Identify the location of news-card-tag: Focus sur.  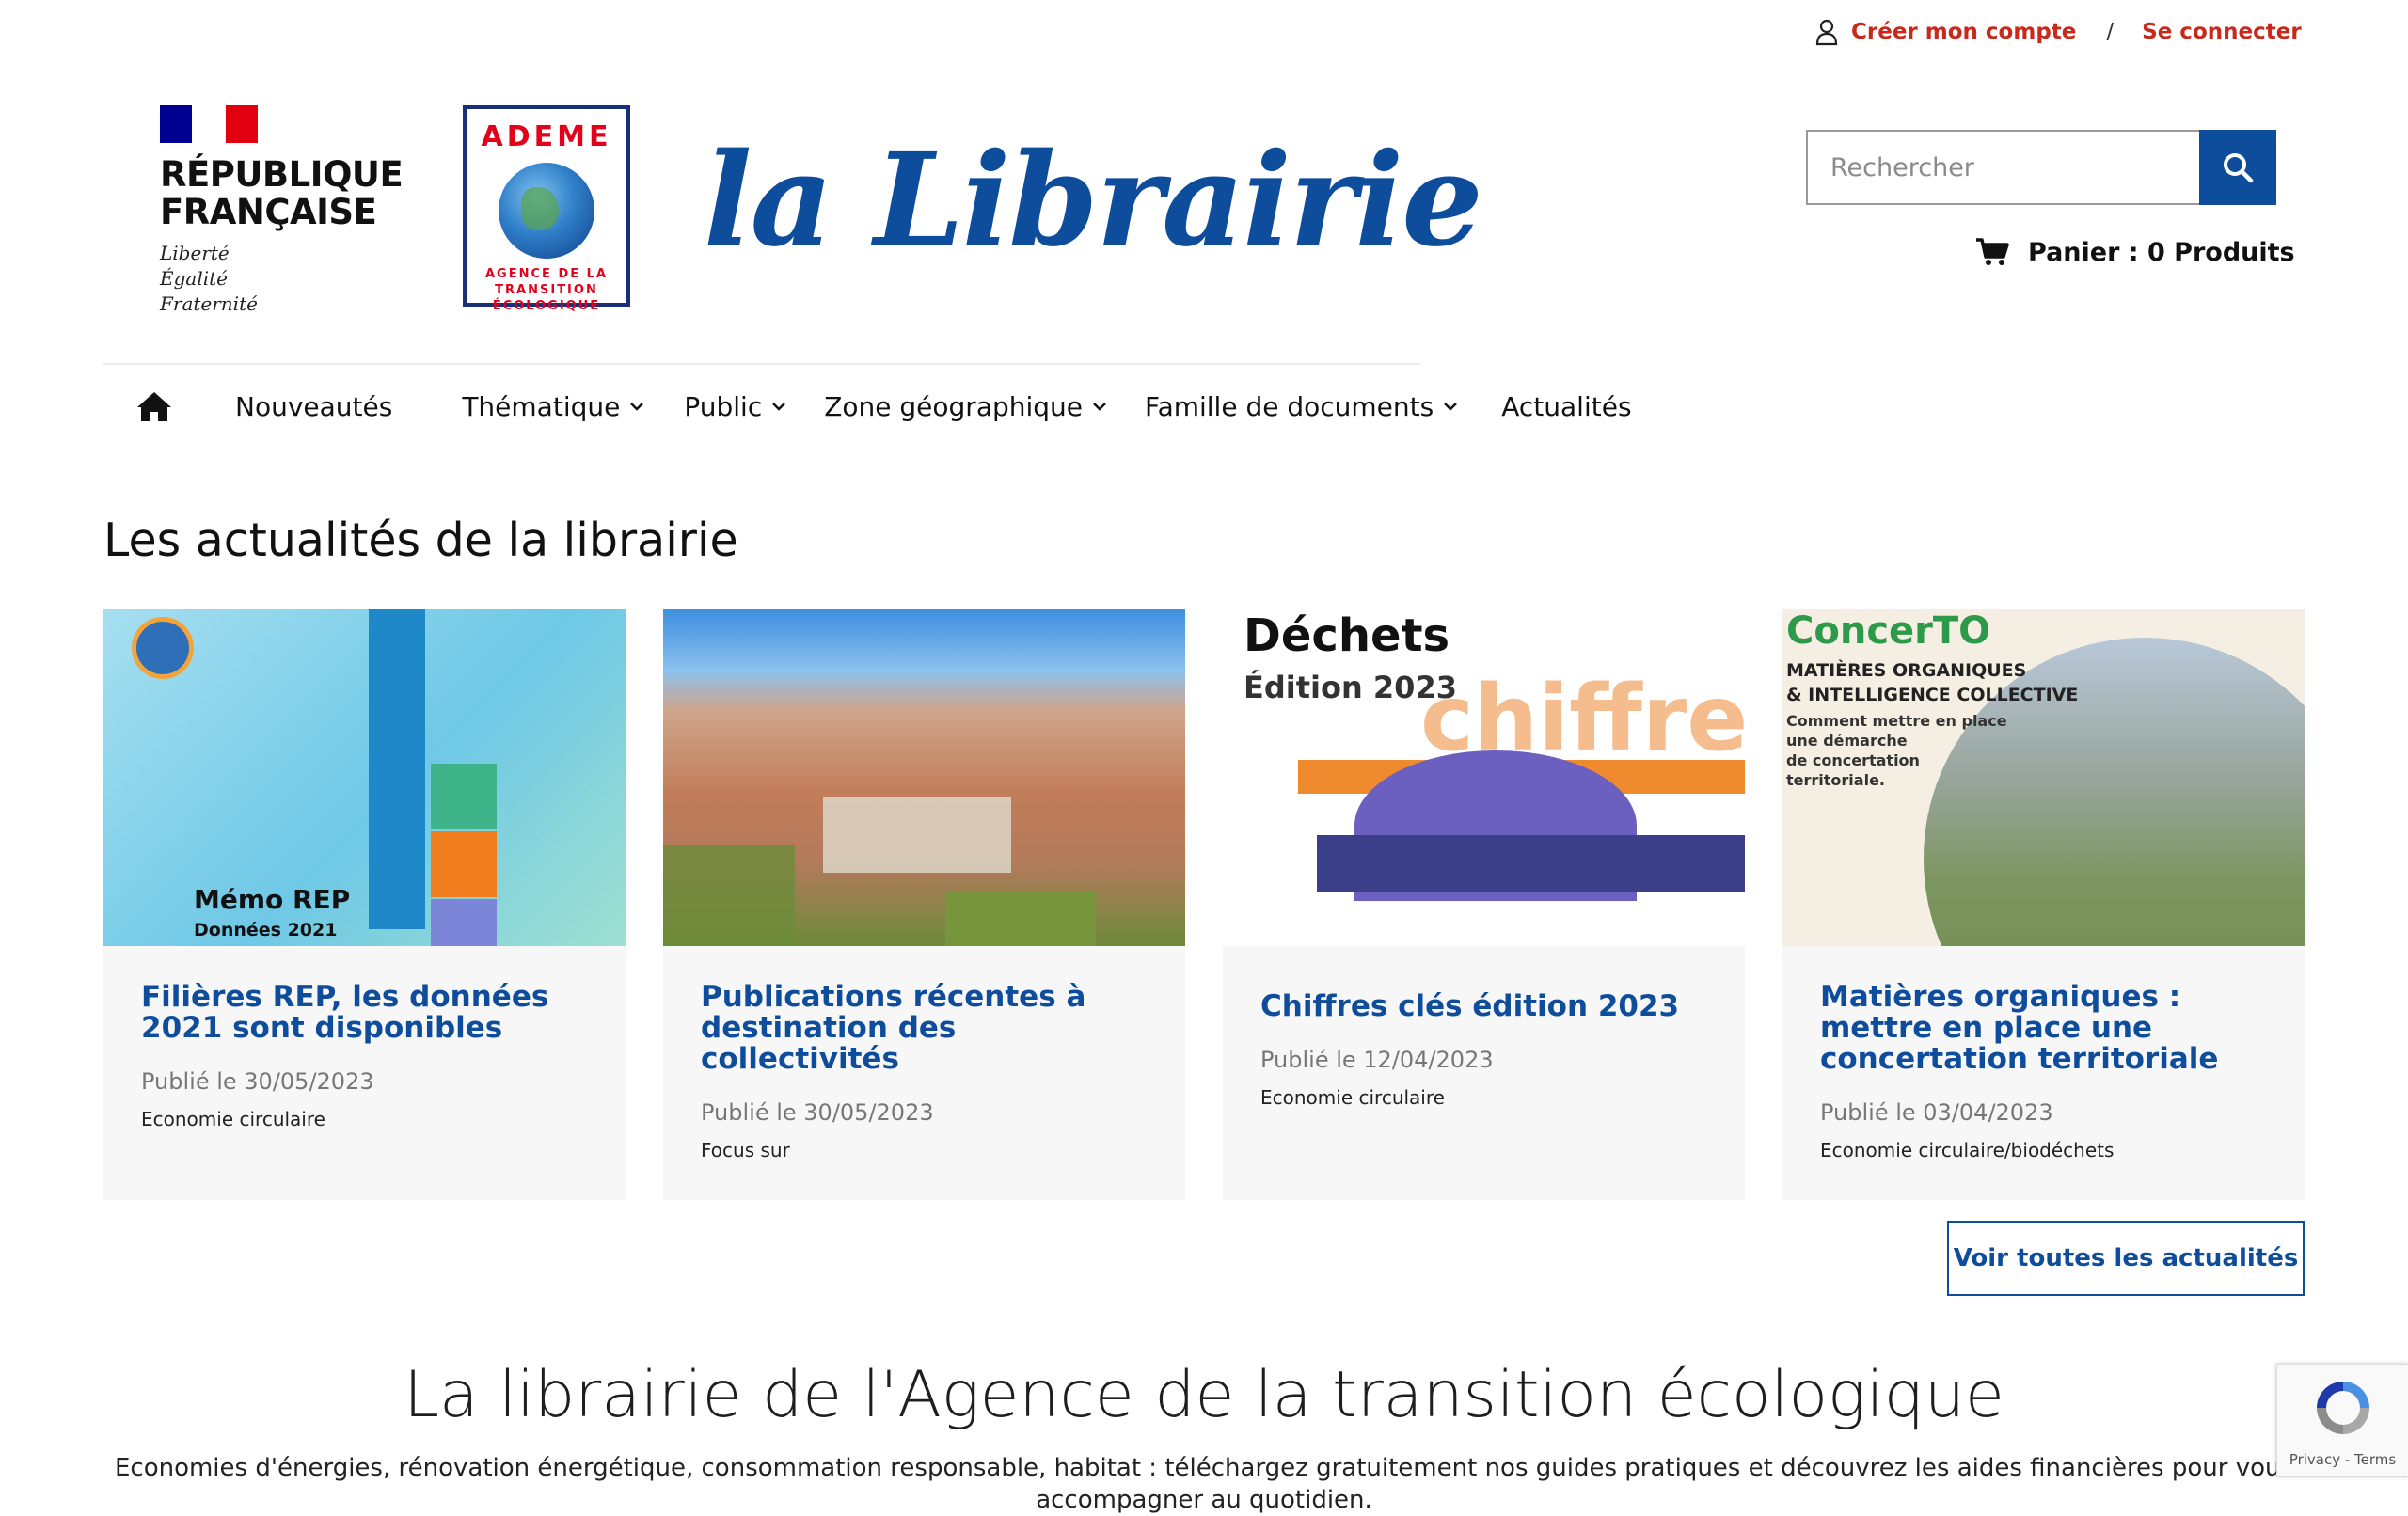
(746, 1150).